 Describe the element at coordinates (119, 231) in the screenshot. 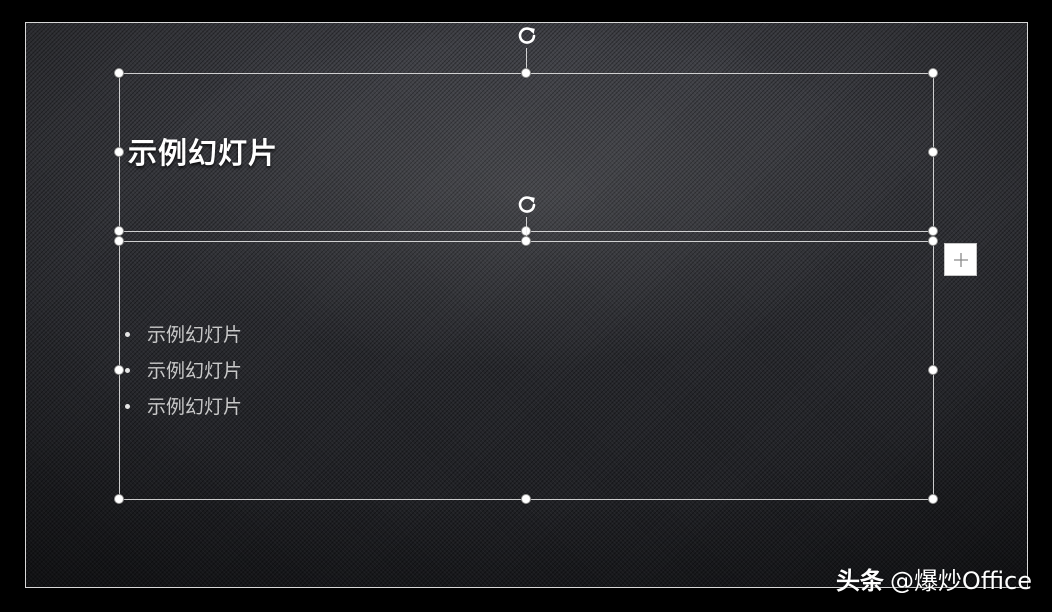

I see `title-handle-bottom-left` at that location.